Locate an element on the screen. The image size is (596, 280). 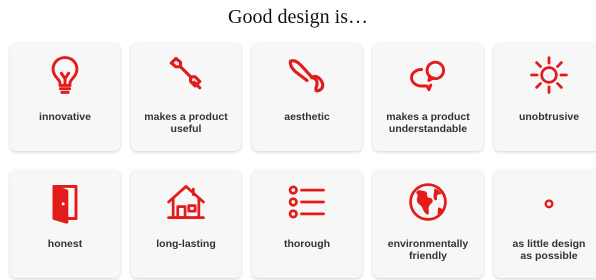
card-label: honest is located at coordinates (65, 244).